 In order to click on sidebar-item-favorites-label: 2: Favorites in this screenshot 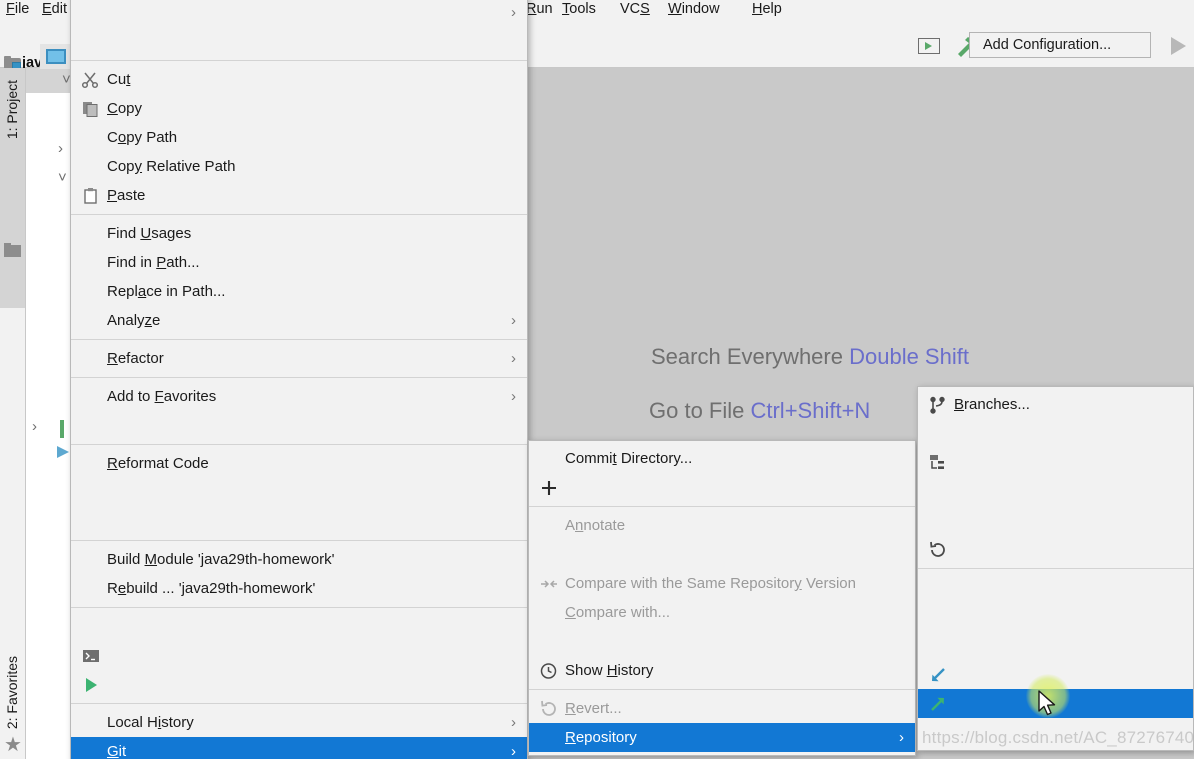, I will do `click(12, 692)`.